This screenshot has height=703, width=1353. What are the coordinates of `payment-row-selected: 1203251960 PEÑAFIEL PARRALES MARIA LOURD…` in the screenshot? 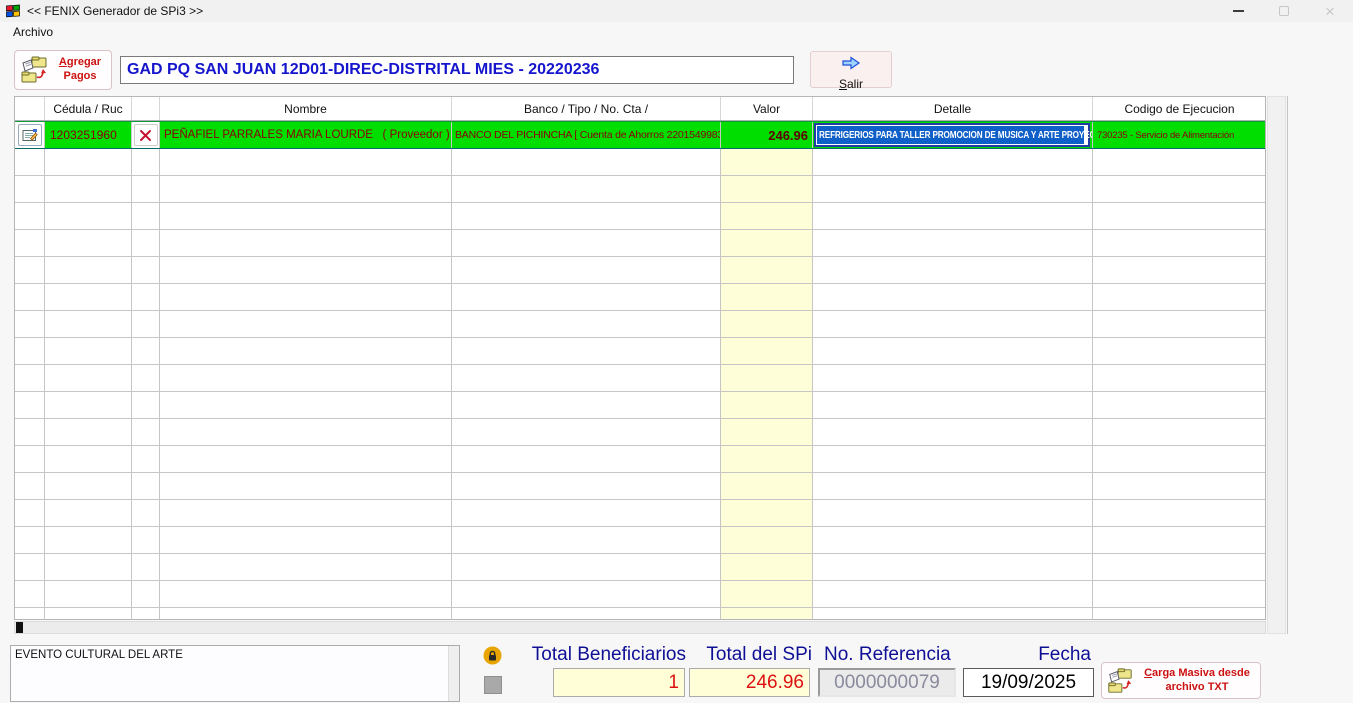 It's located at (640, 135).